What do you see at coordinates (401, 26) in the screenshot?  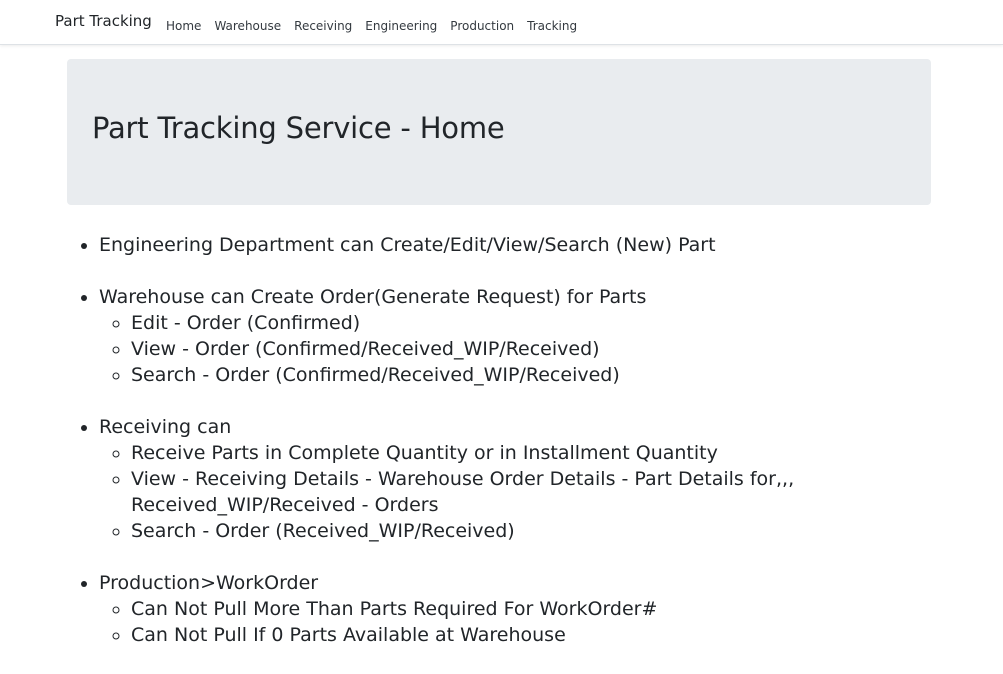 I see `nav-link-engineering: Engineering` at bounding box center [401, 26].